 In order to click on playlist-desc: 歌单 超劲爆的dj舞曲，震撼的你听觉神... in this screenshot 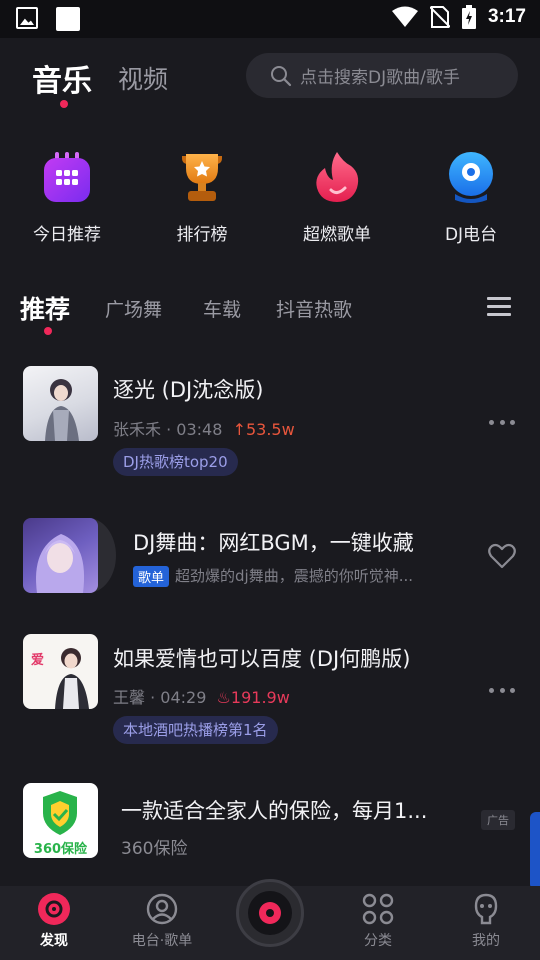, I will do `click(273, 576)`.